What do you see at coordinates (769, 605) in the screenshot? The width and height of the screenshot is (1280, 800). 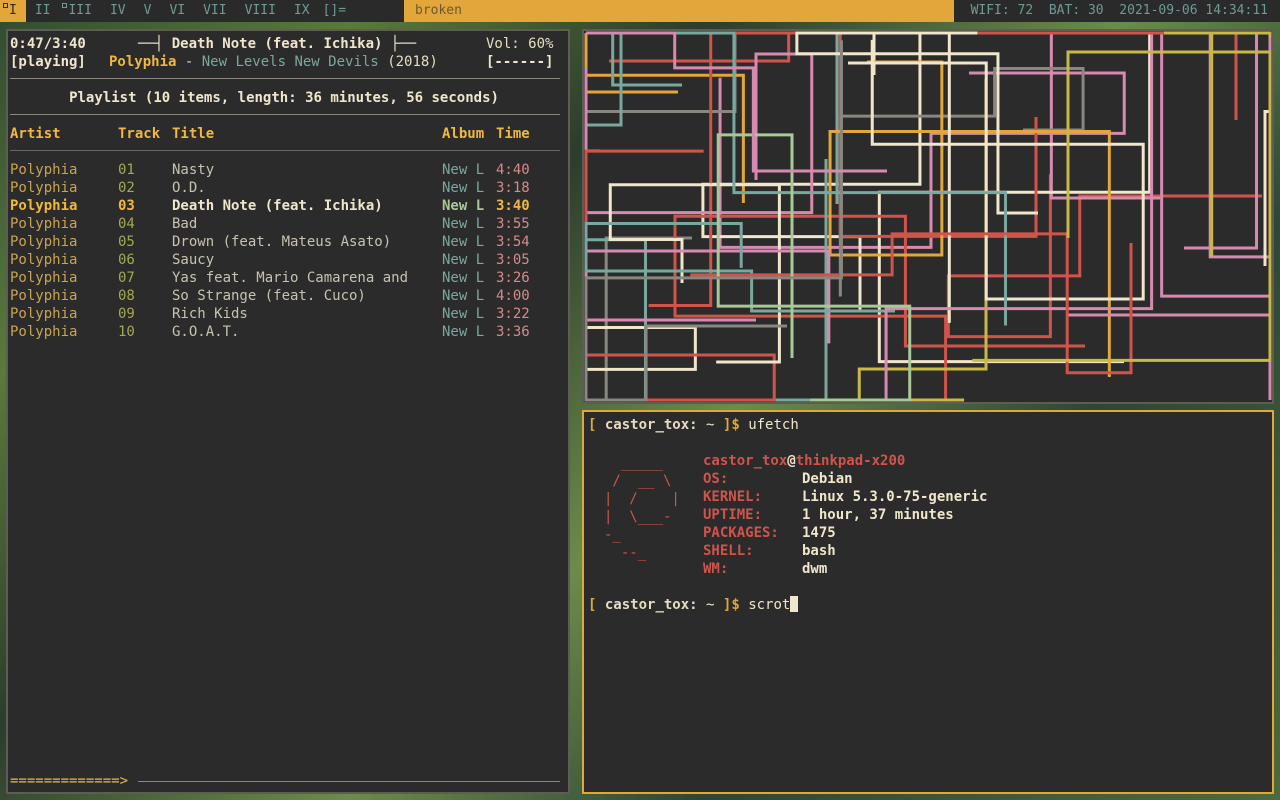 I see `command-input: scrot` at bounding box center [769, 605].